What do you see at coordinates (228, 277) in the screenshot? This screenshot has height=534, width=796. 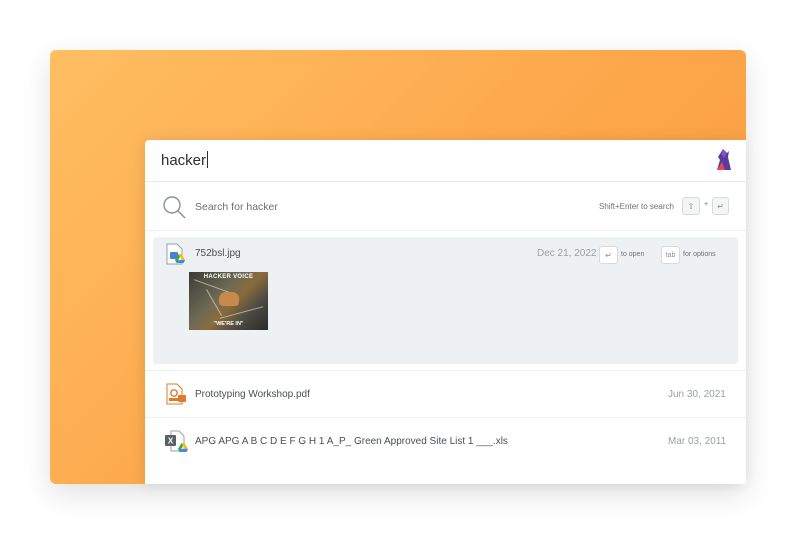 I see `thumbnail-top-text: HACKER VOICE` at bounding box center [228, 277].